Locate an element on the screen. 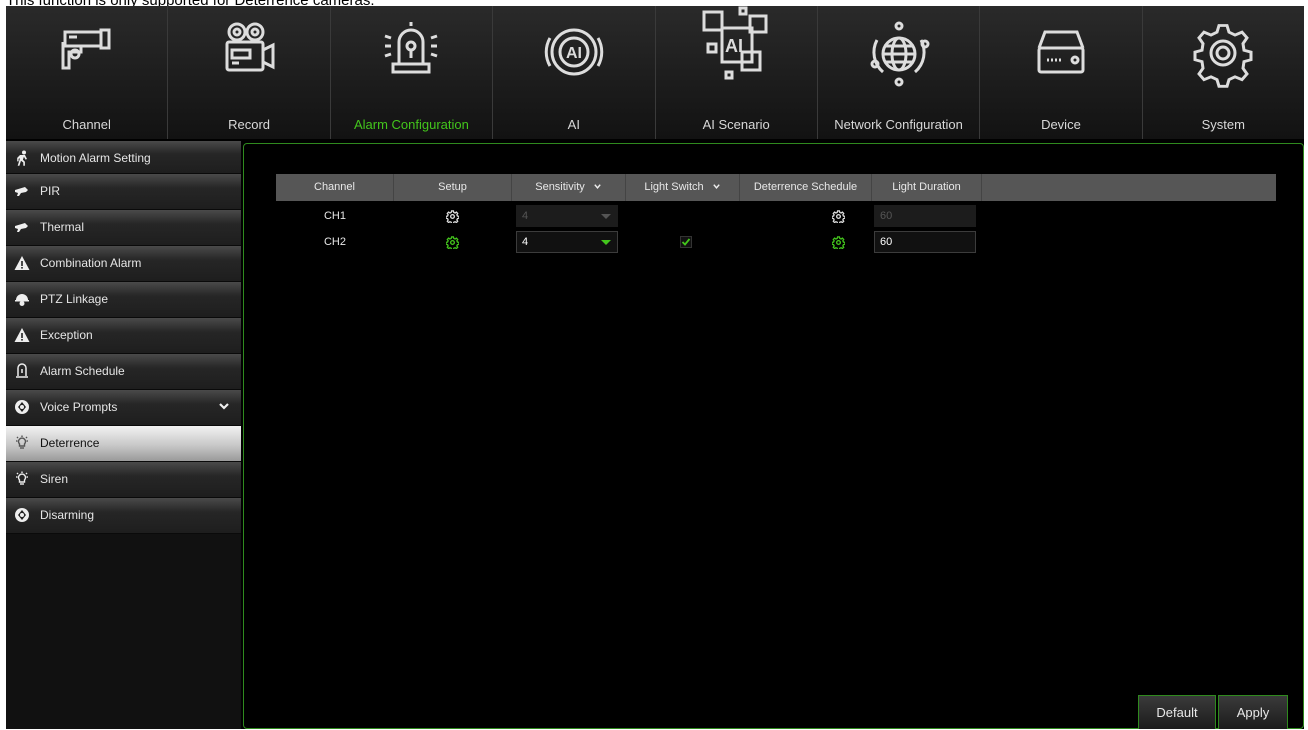 This screenshot has height=730, width=1308. column-light-switch: Light Switch is located at coordinates (683, 187).